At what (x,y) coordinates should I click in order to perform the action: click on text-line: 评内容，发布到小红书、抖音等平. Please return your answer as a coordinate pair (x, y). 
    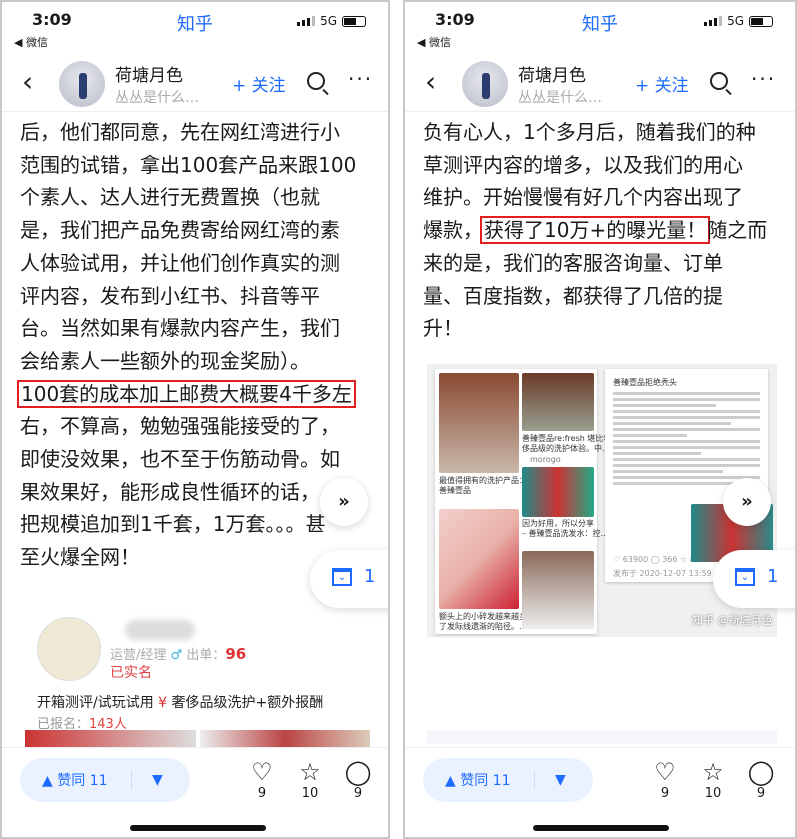
    Looking at the image, I should click on (170, 295).